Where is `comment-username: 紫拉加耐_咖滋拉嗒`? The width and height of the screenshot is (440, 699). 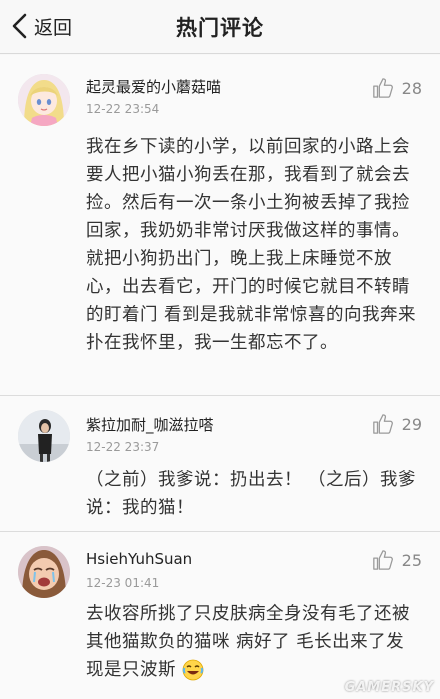
comment-username: 紫拉加耐_咖滋拉嗒 is located at coordinates (150, 424).